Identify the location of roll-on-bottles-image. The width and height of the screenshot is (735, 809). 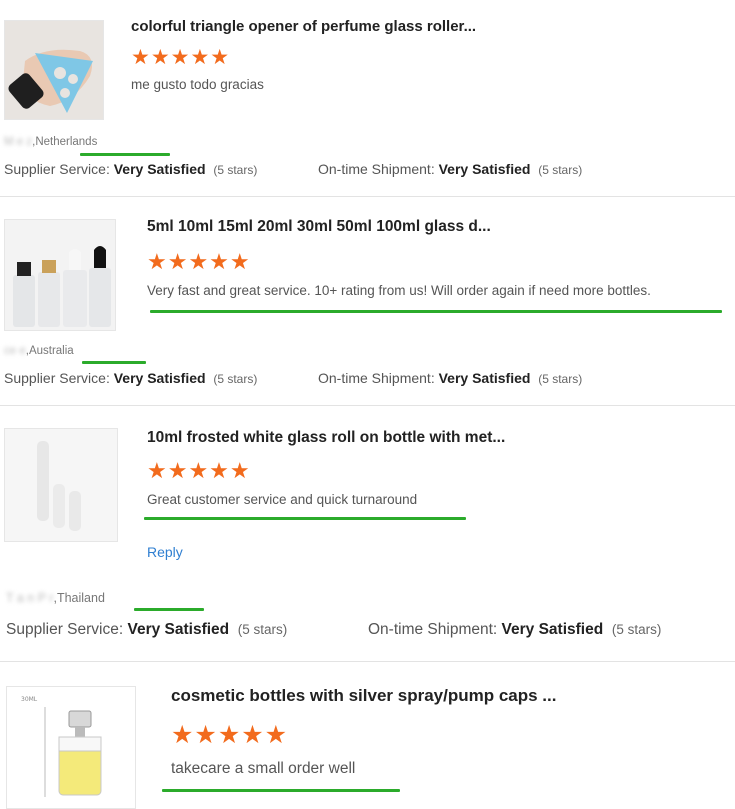
(61, 485).